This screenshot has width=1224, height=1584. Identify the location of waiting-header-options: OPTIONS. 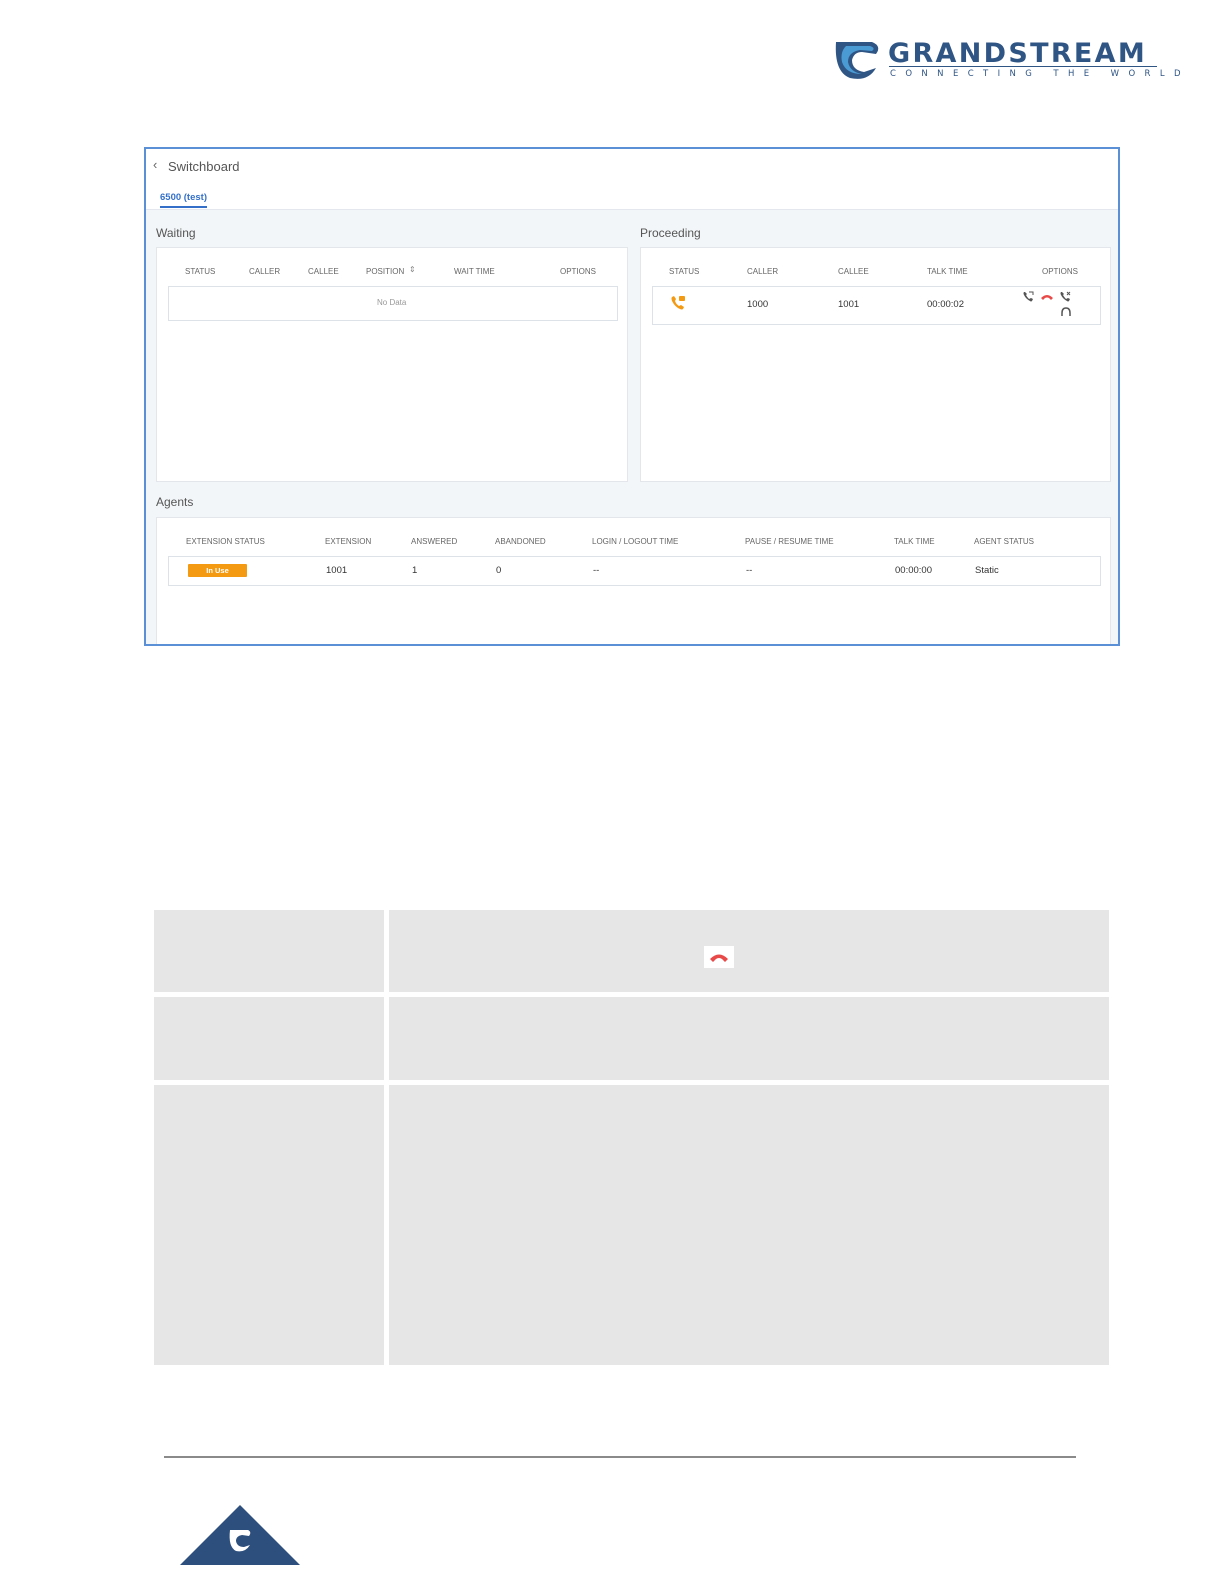
(578, 271).